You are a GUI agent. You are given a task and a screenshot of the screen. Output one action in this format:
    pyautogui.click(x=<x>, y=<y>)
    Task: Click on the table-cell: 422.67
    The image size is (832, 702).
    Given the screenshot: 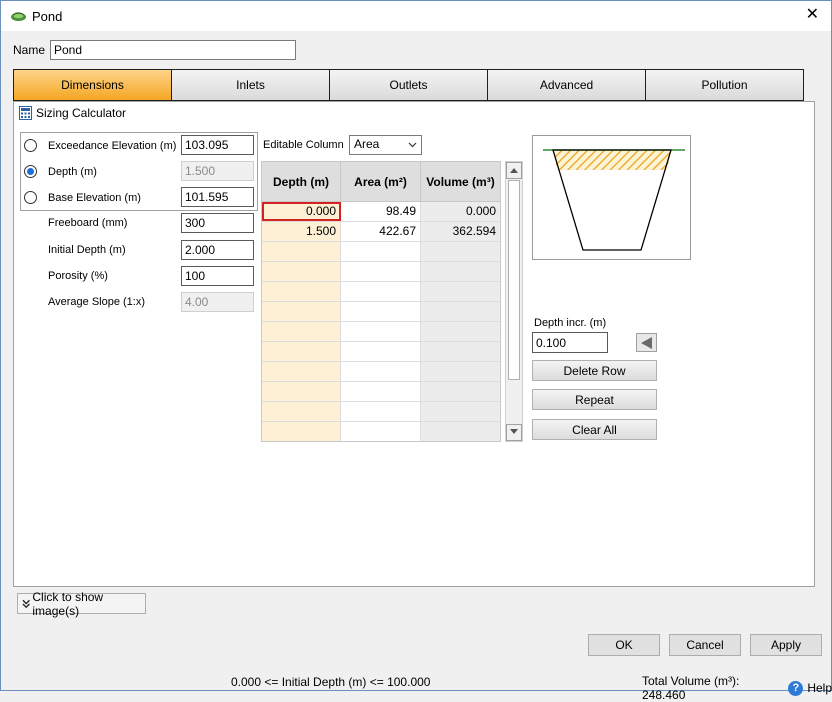 What is the action you would take?
    pyautogui.click(x=381, y=231)
    